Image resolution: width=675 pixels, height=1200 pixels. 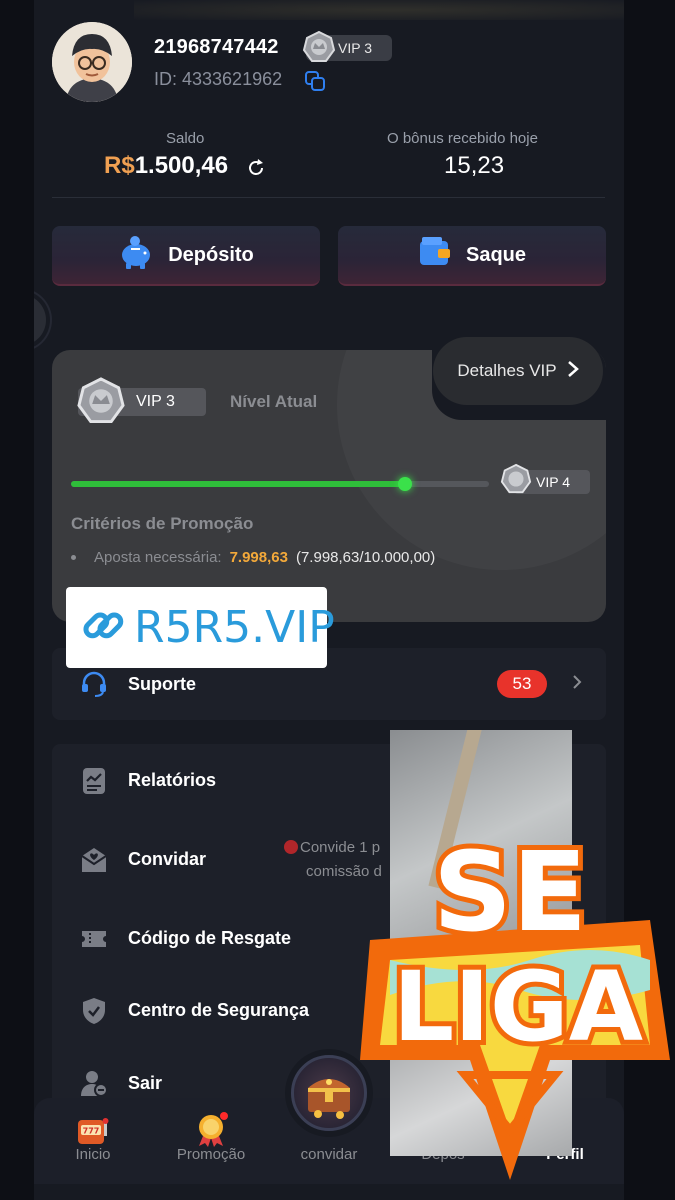 I want to click on current-vip-badge: VIP 3, so click(x=141, y=400).